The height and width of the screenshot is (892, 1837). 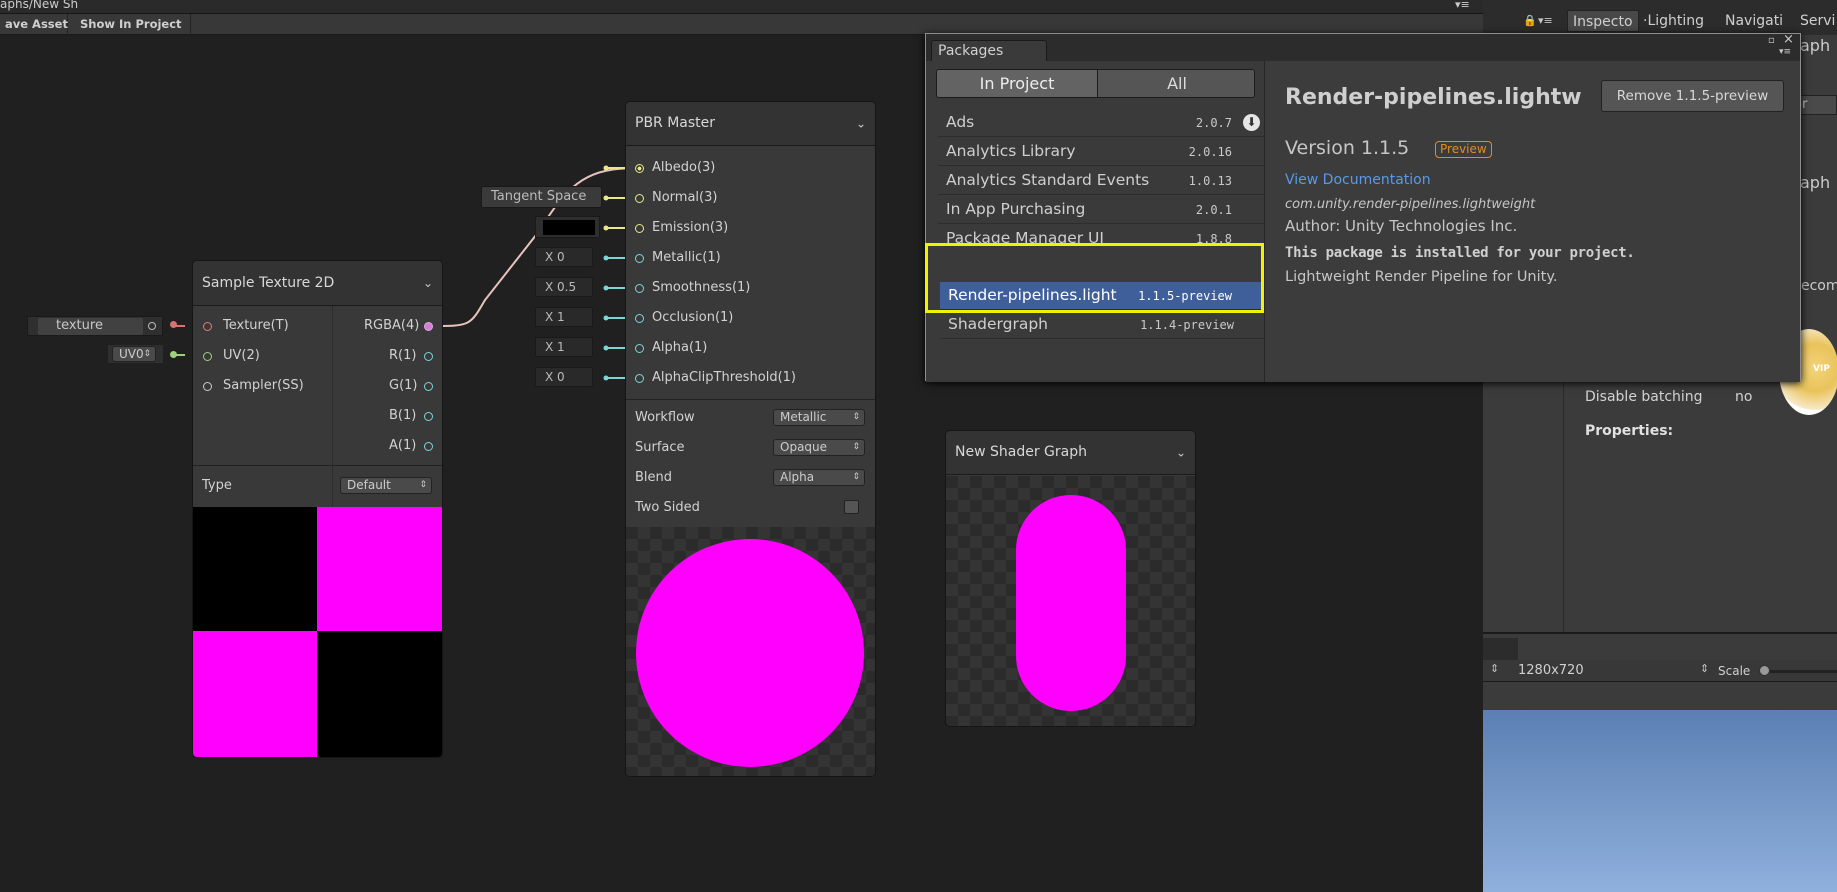 I want to click on type-label: Type, so click(x=217, y=485).